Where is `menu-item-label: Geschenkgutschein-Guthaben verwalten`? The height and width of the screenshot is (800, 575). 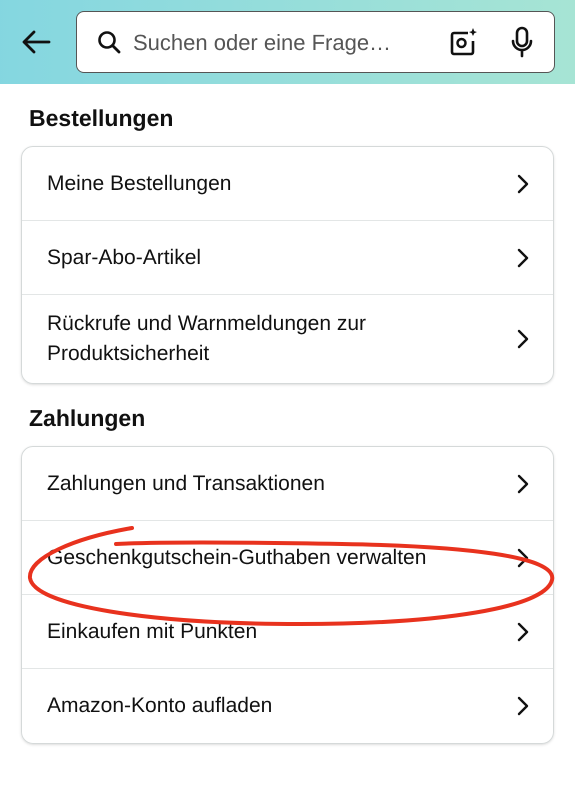
menu-item-label: Geschenkgutschein-Guthaben verwalten is located at coordinates (236, 557).